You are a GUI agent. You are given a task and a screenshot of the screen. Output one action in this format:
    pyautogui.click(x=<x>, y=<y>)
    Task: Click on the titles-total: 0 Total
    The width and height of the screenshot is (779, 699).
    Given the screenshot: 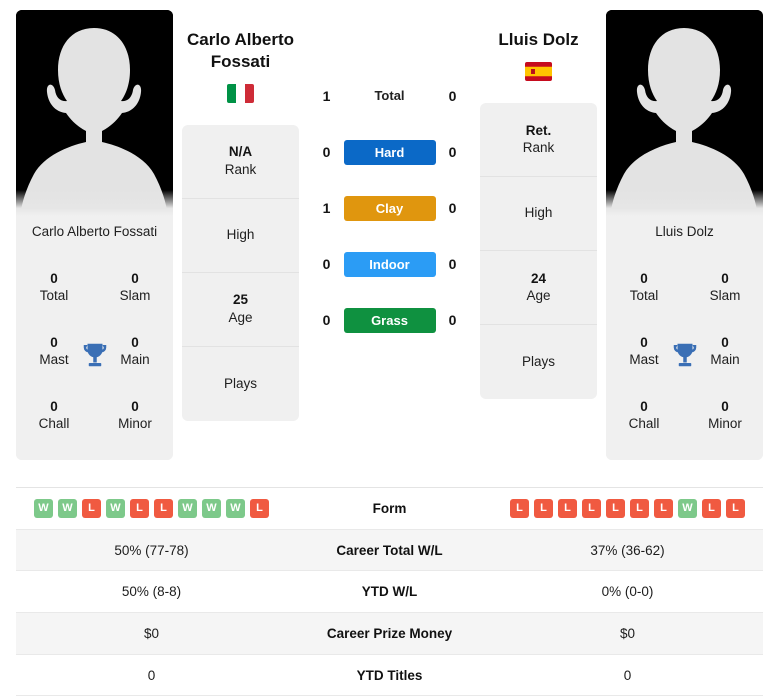 What is the action you would take?
    pyautogui.click(x=54, y=288)
    